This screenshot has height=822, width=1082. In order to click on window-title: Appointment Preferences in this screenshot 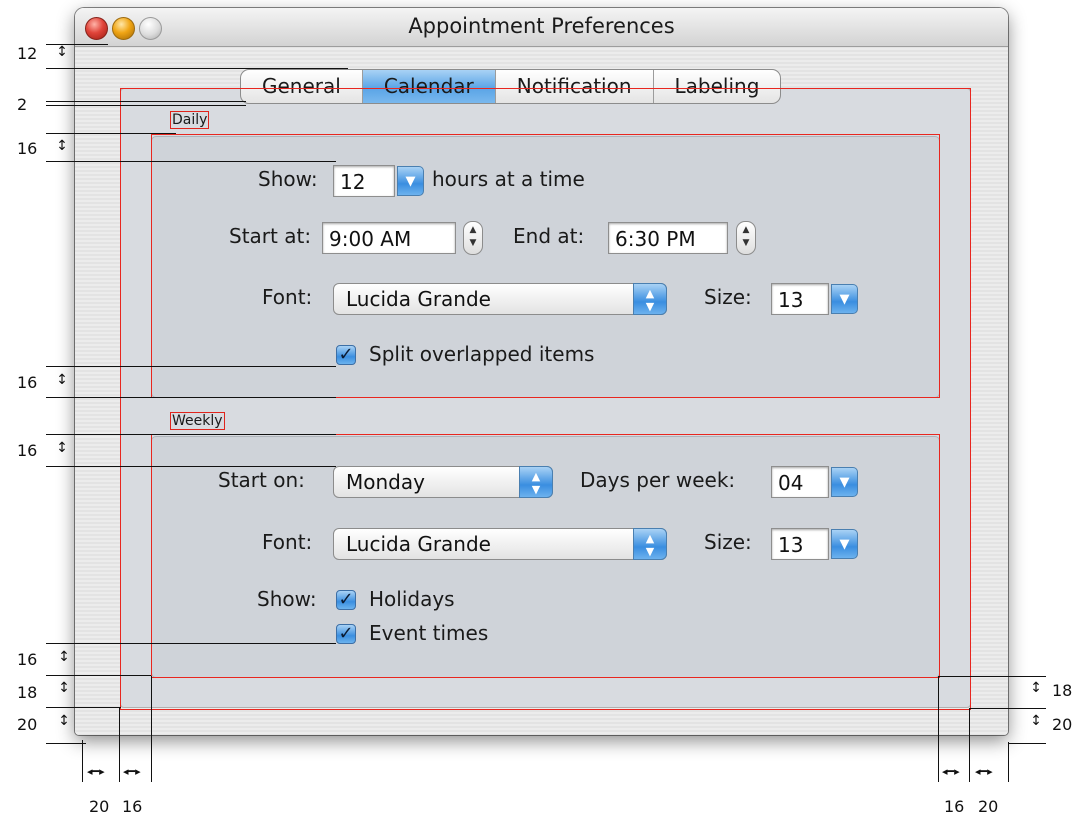, I will do `click(541, 26)`.